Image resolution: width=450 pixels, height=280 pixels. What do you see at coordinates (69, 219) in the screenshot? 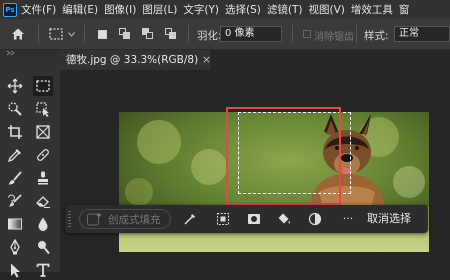
I see `drag-handle-icon` at bounding box center [69, 219].